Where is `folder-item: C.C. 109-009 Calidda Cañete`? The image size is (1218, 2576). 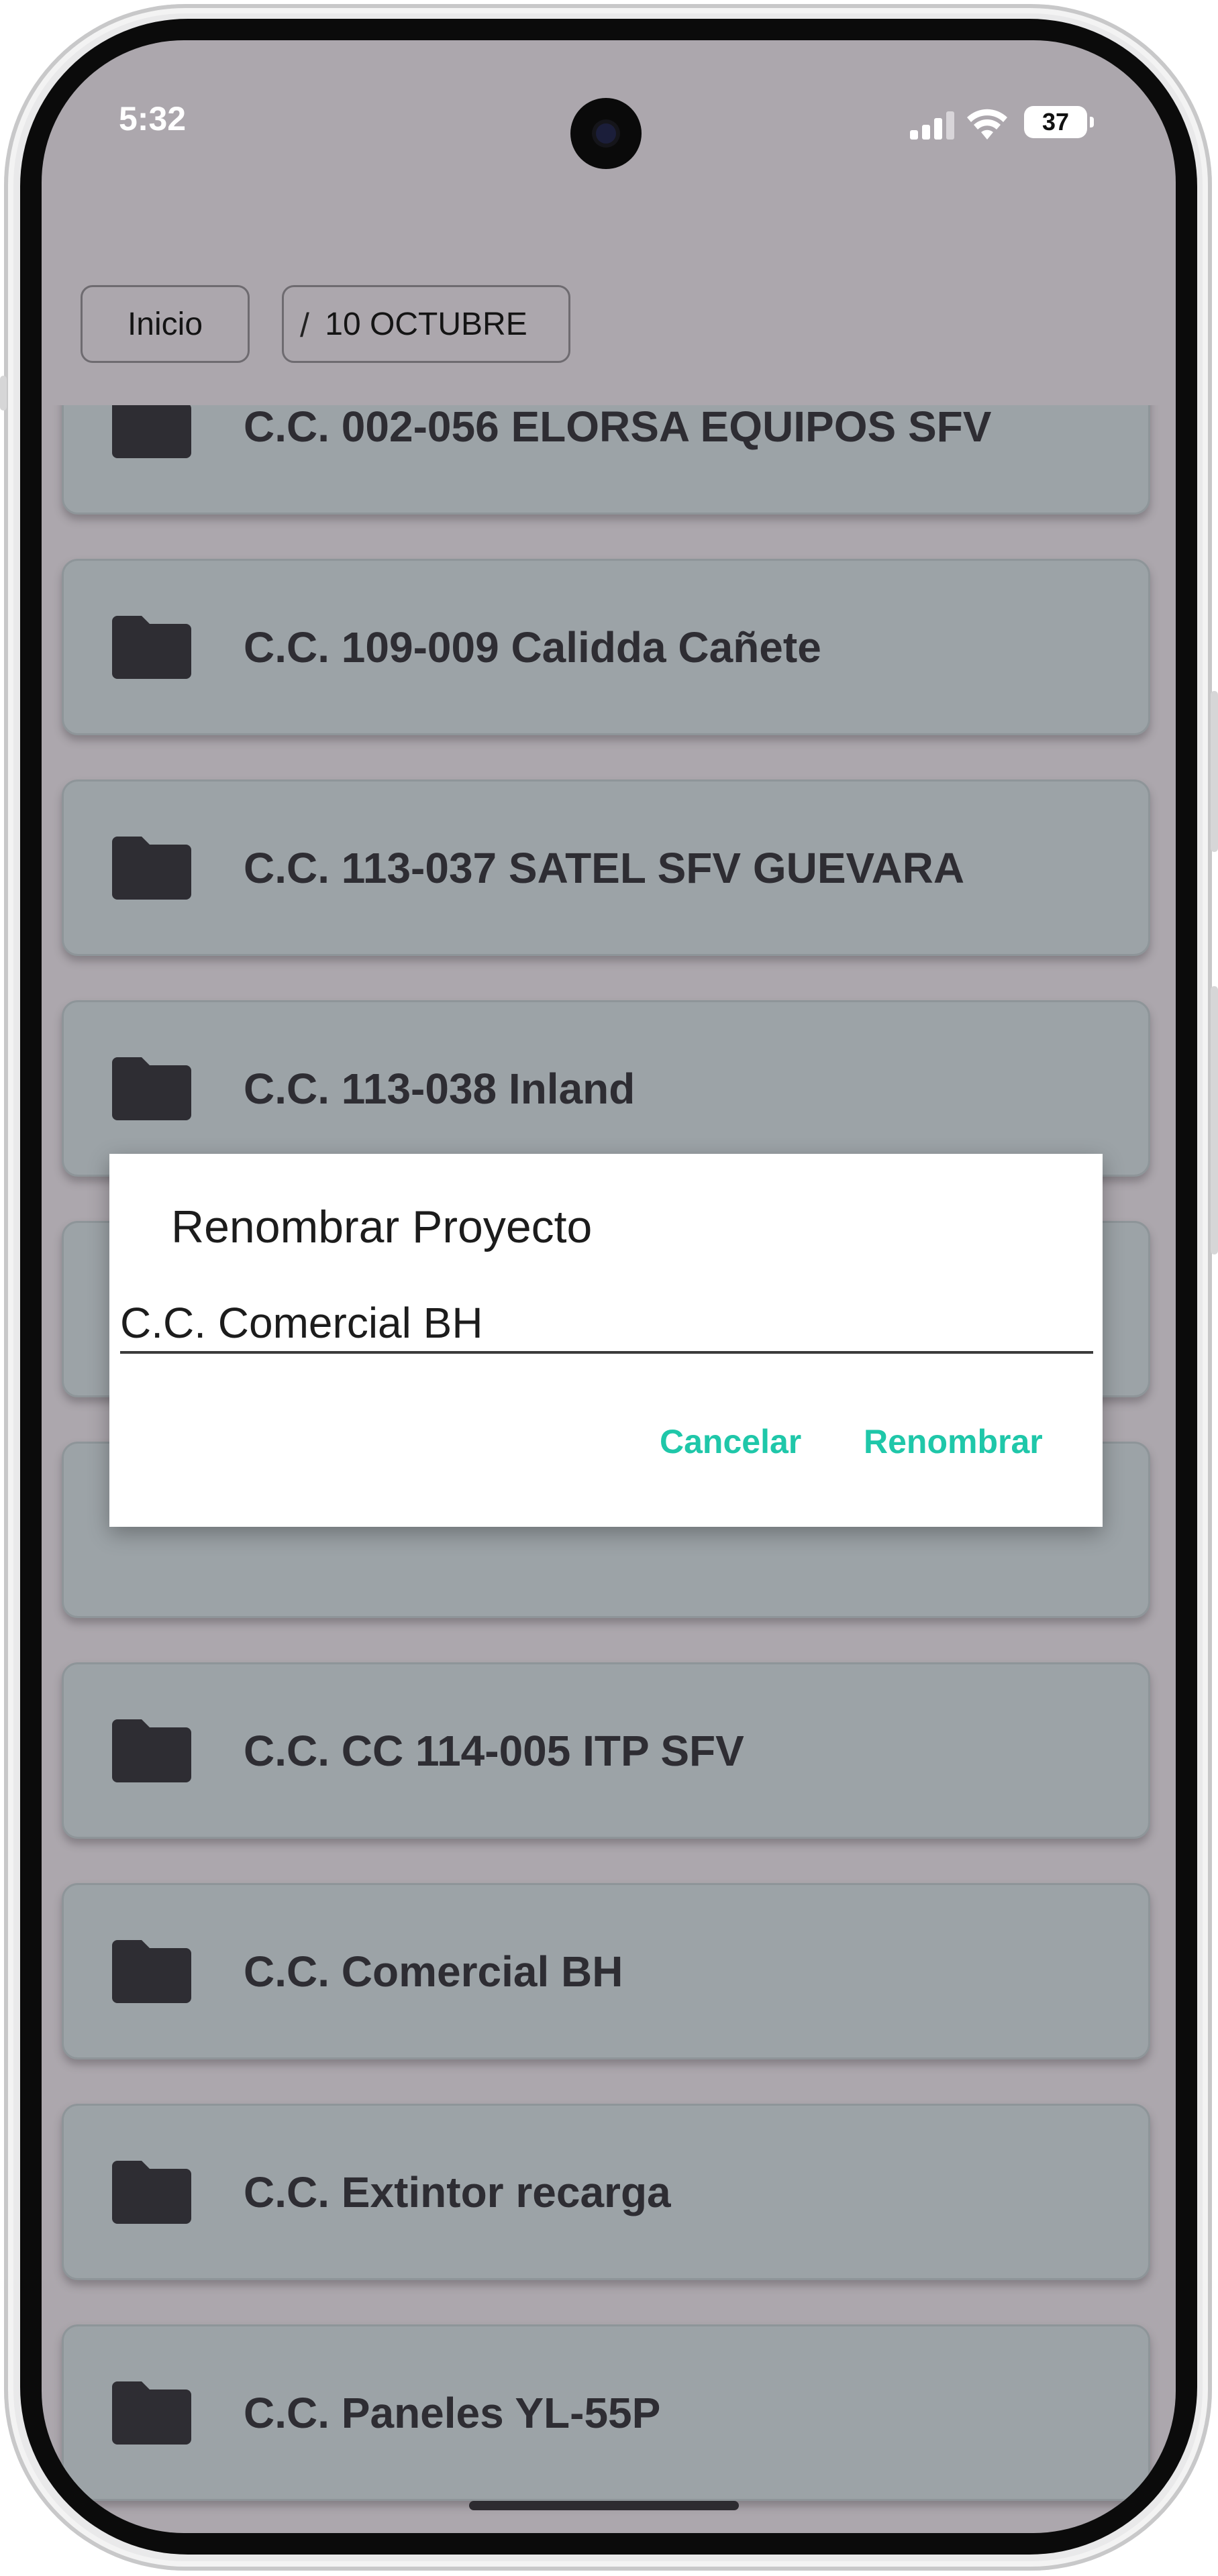 folder-item: C.C. 109-009 Calidda Cañete is located at coordinates (606, 647).